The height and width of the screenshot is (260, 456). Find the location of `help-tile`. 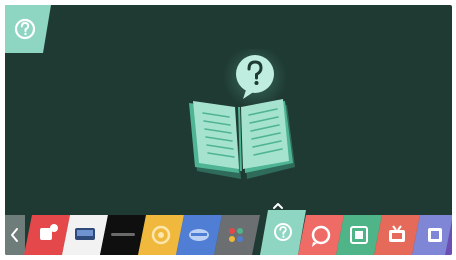

help-tile is located at coordinates (28, 29).